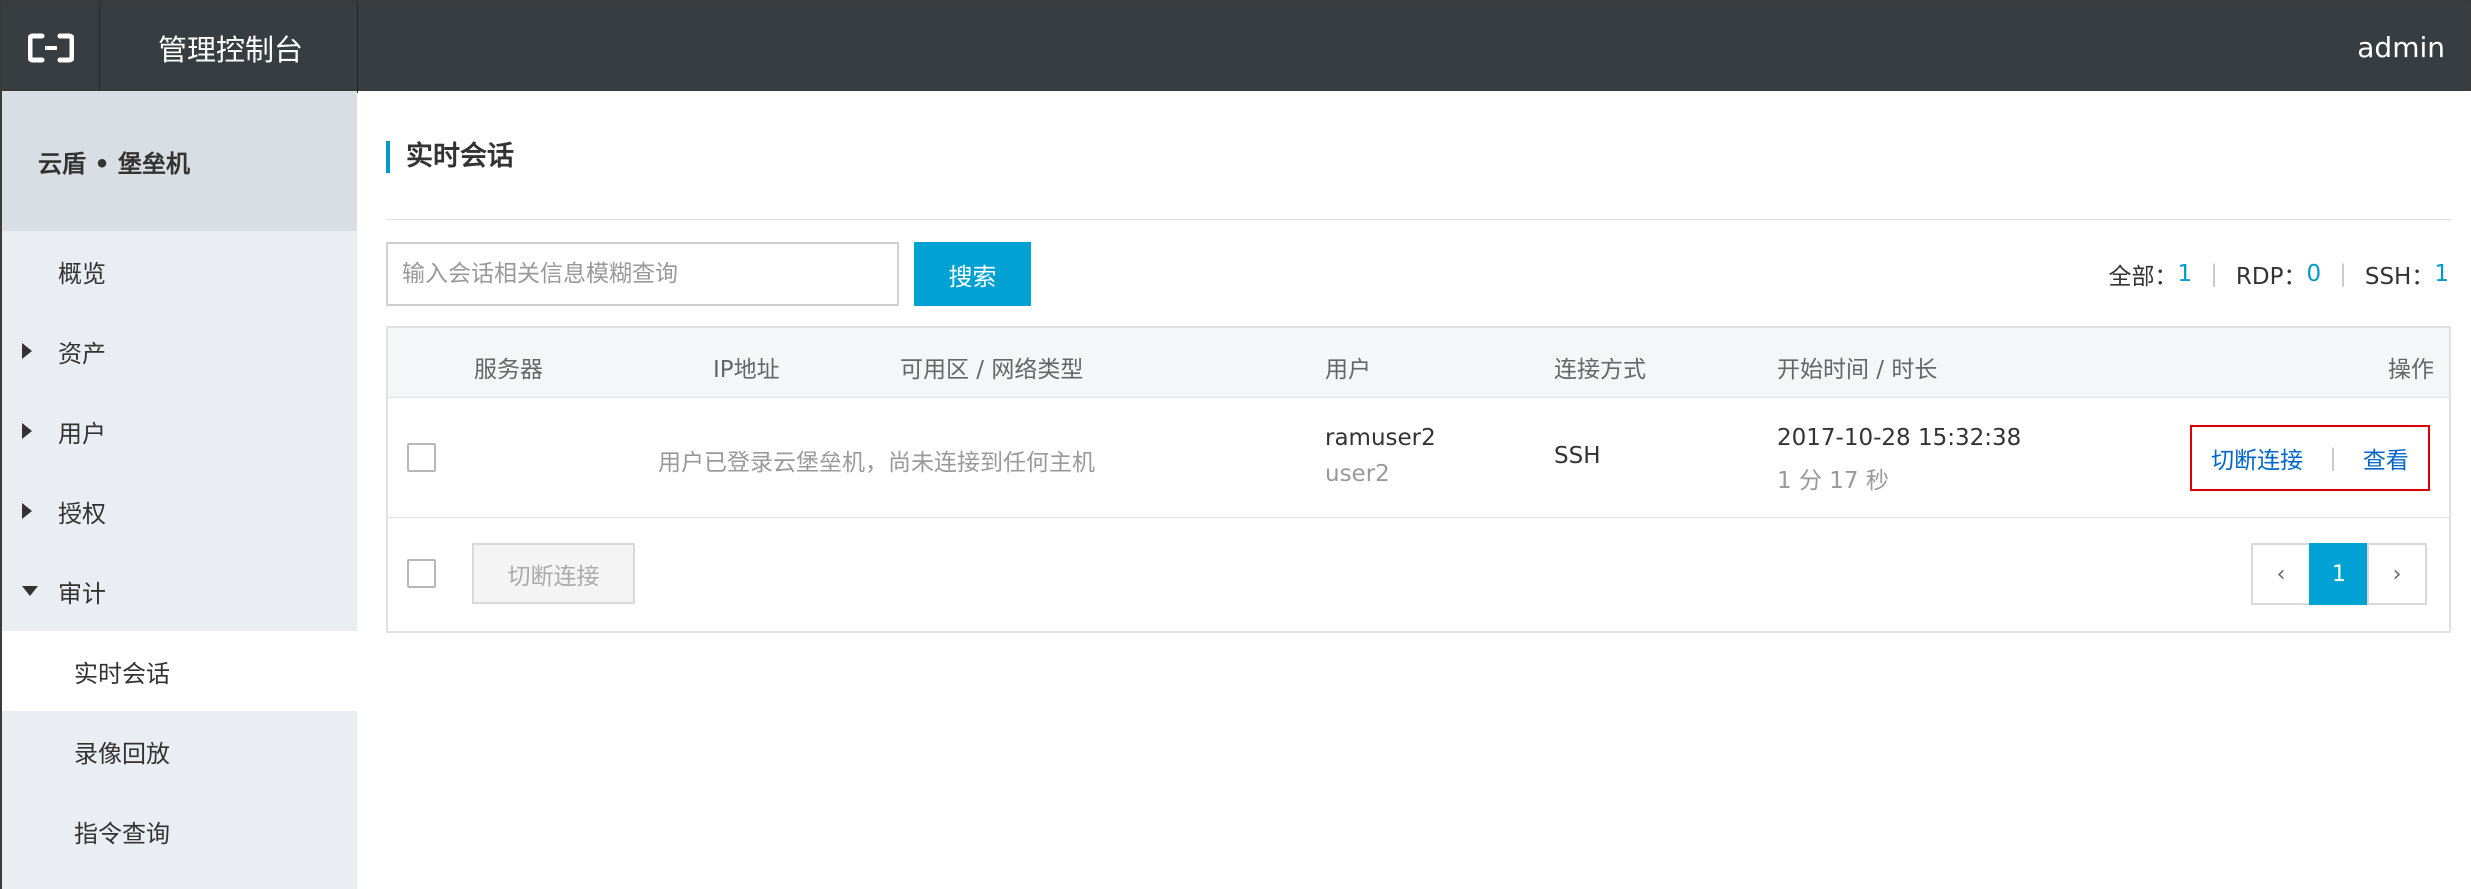  I want to click on column-header-protocol: 连接方式, so click(1600, 370).